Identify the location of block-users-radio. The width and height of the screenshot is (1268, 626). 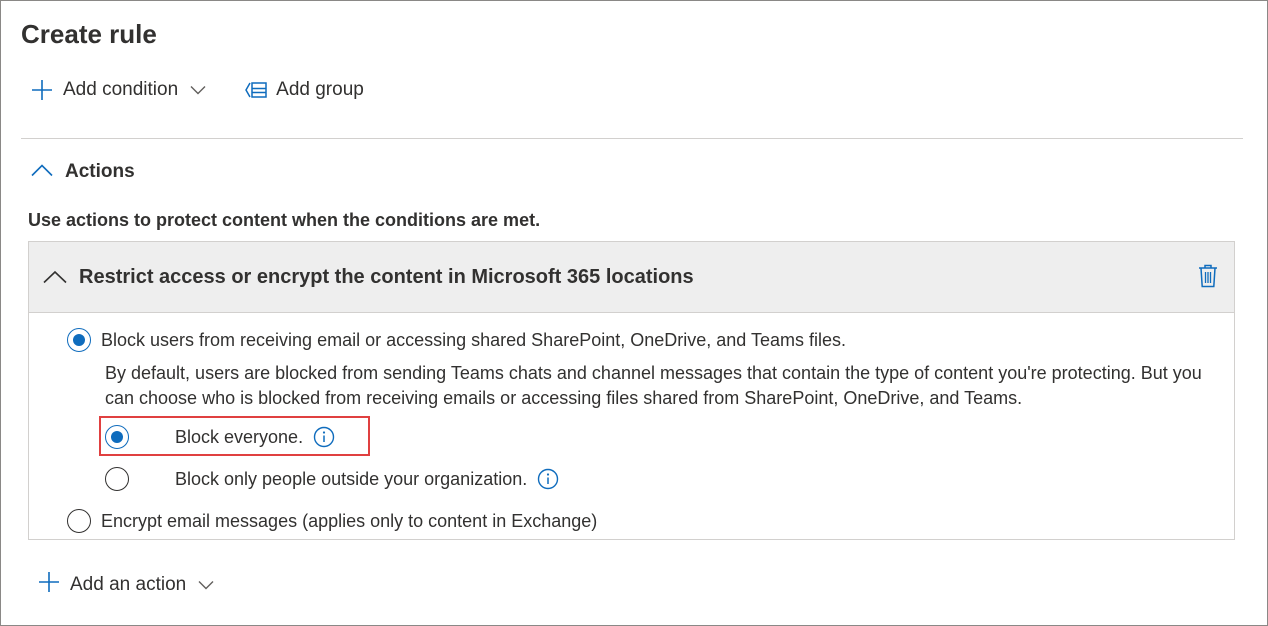
(79, 340).